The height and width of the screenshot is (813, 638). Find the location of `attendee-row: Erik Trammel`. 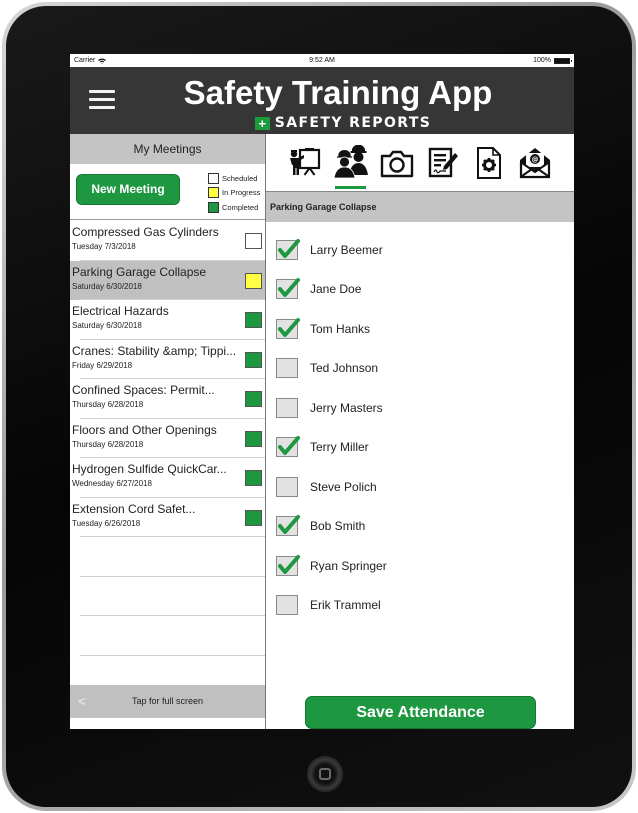

attendee-row: Erik Trammel is located at coordinates (420, 606).